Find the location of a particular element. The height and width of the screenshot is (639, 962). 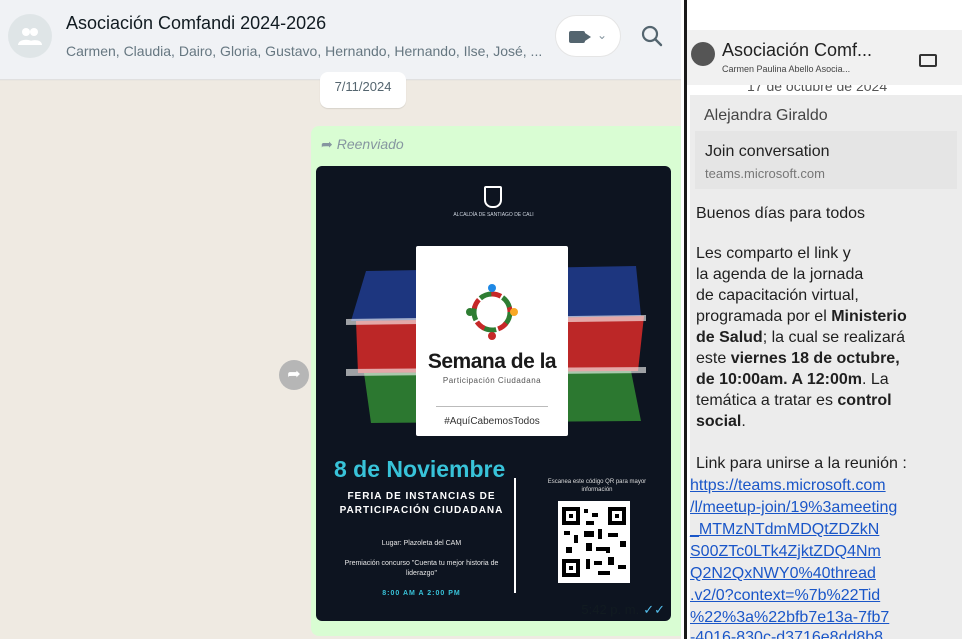

body-text: este is located at coordinates (713, 358).